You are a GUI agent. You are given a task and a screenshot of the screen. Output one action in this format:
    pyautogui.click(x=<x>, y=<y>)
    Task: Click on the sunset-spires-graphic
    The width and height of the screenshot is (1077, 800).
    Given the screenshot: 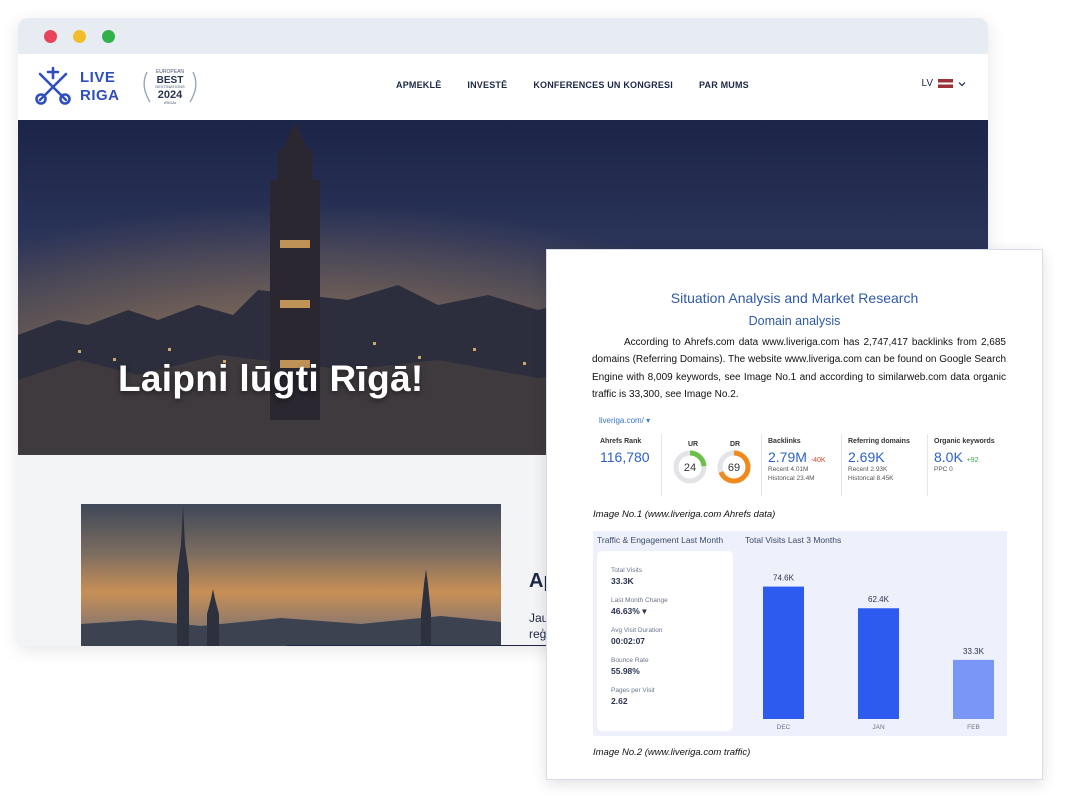 What is the action you would take?
    pyautogui.click(x=291, y=575)
    